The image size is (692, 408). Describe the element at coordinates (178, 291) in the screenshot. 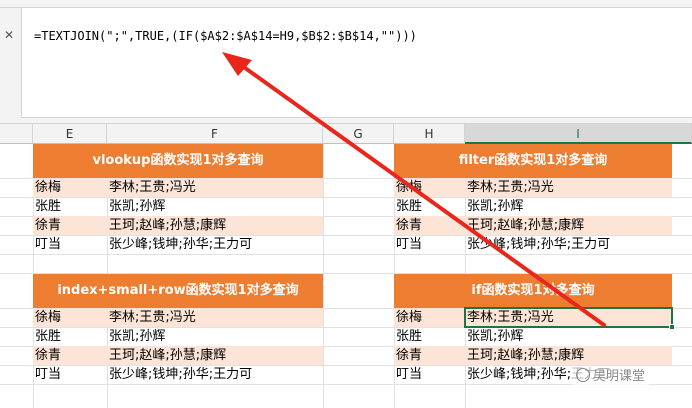

I see `table-title: index+small+row函数实现1对多查询` at that location.